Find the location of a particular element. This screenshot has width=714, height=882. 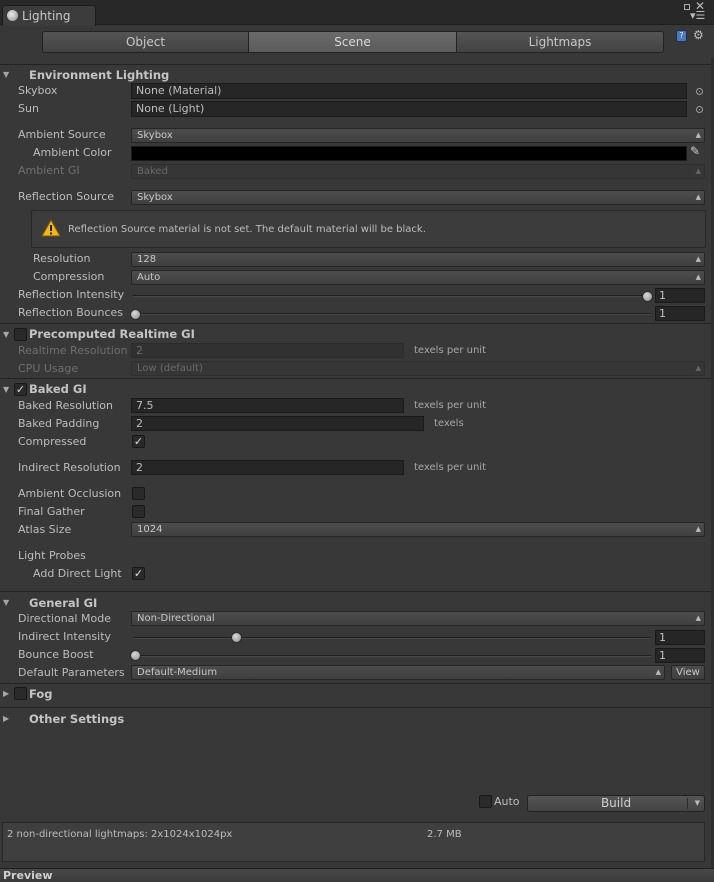

bounce-boost-slider is located at coordinates (392, 656).